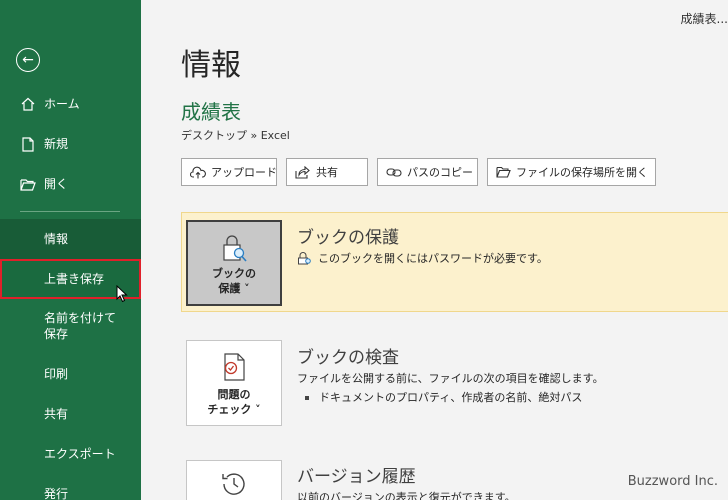 The width and height of the screenshot is (728, 500). I want to click on protect-heading: ブックの保護, so click(348, 238).